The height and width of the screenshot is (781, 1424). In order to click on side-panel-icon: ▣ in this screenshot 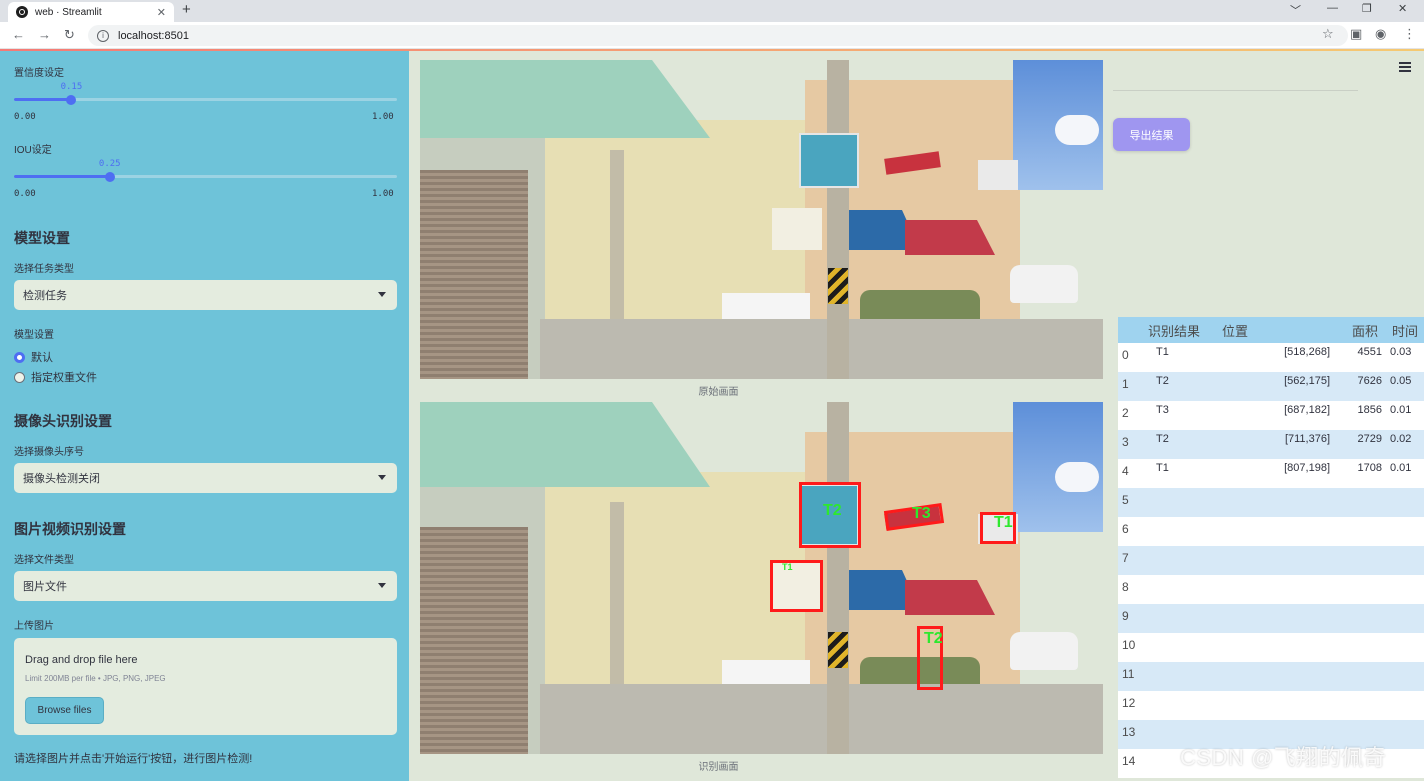, I will do `click(1356, 34)`.